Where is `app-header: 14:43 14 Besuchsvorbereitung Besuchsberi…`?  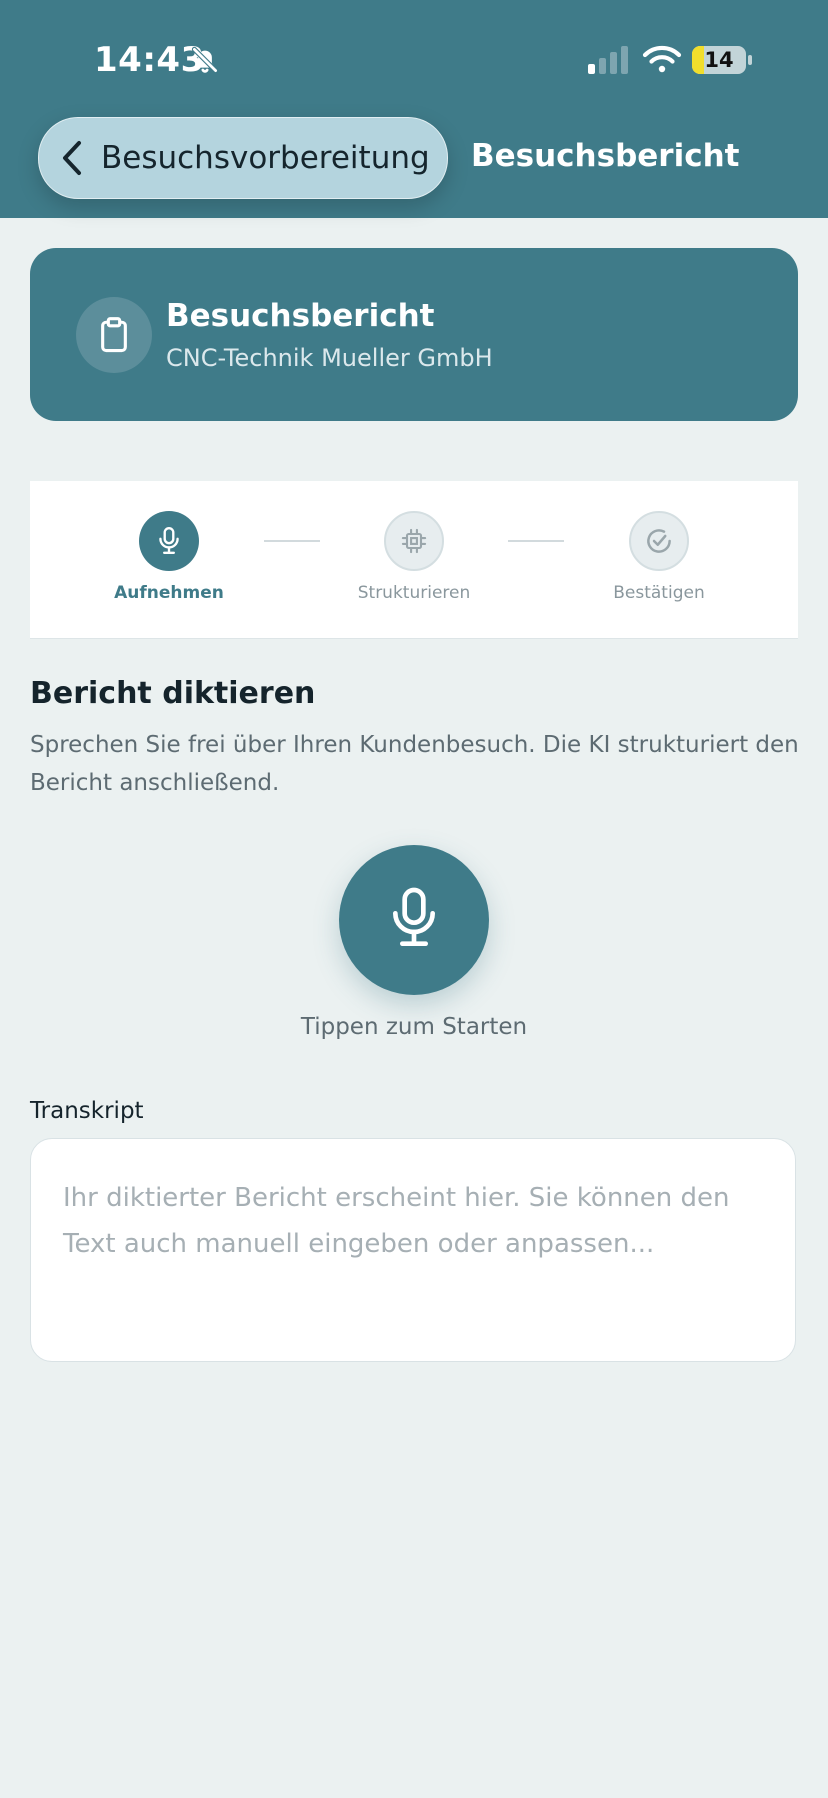 app-header: 14:43 14 Besuchsvorbereitung Besuchsberi… is located at coordinates (414, 109).